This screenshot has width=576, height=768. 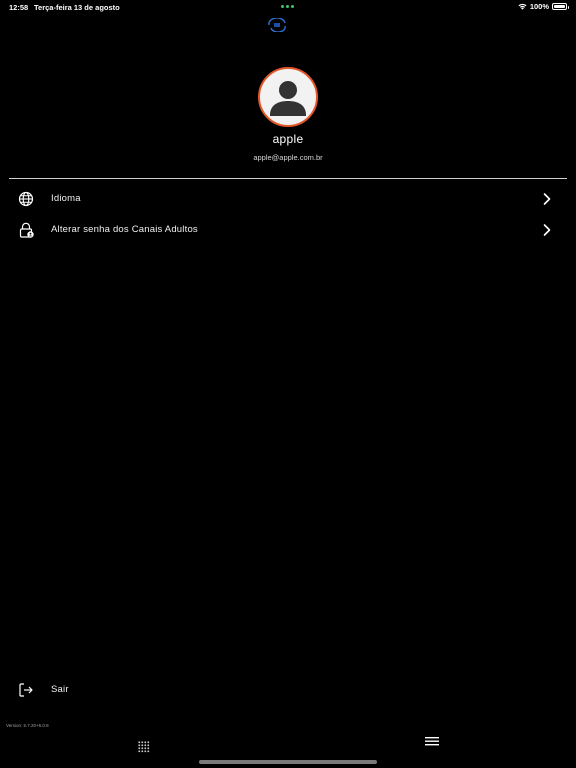 What do you see at coordinates (539, 6) in the screenshot?
I see `battery-percent: 100%` at bounding box center [539, 6].